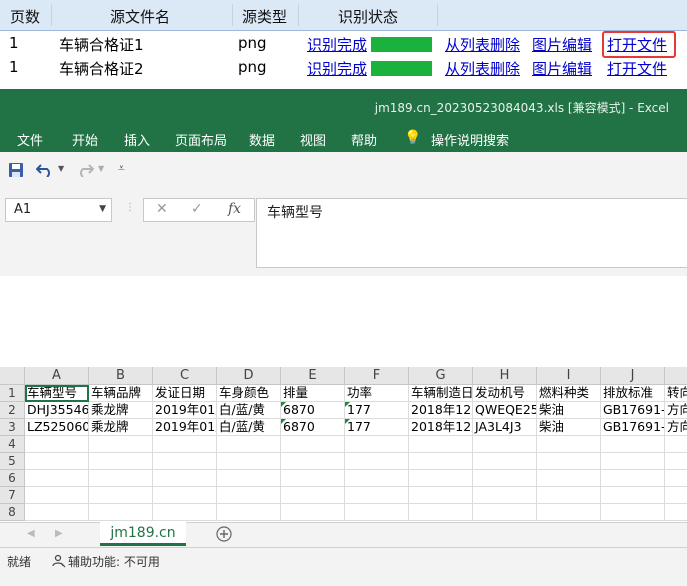 This screenshot has width=687, height=586. What do you see at coordinates (197, 209) in the screenshot?
I see `enter-icon: ✓` at bounding box center [197, 209].